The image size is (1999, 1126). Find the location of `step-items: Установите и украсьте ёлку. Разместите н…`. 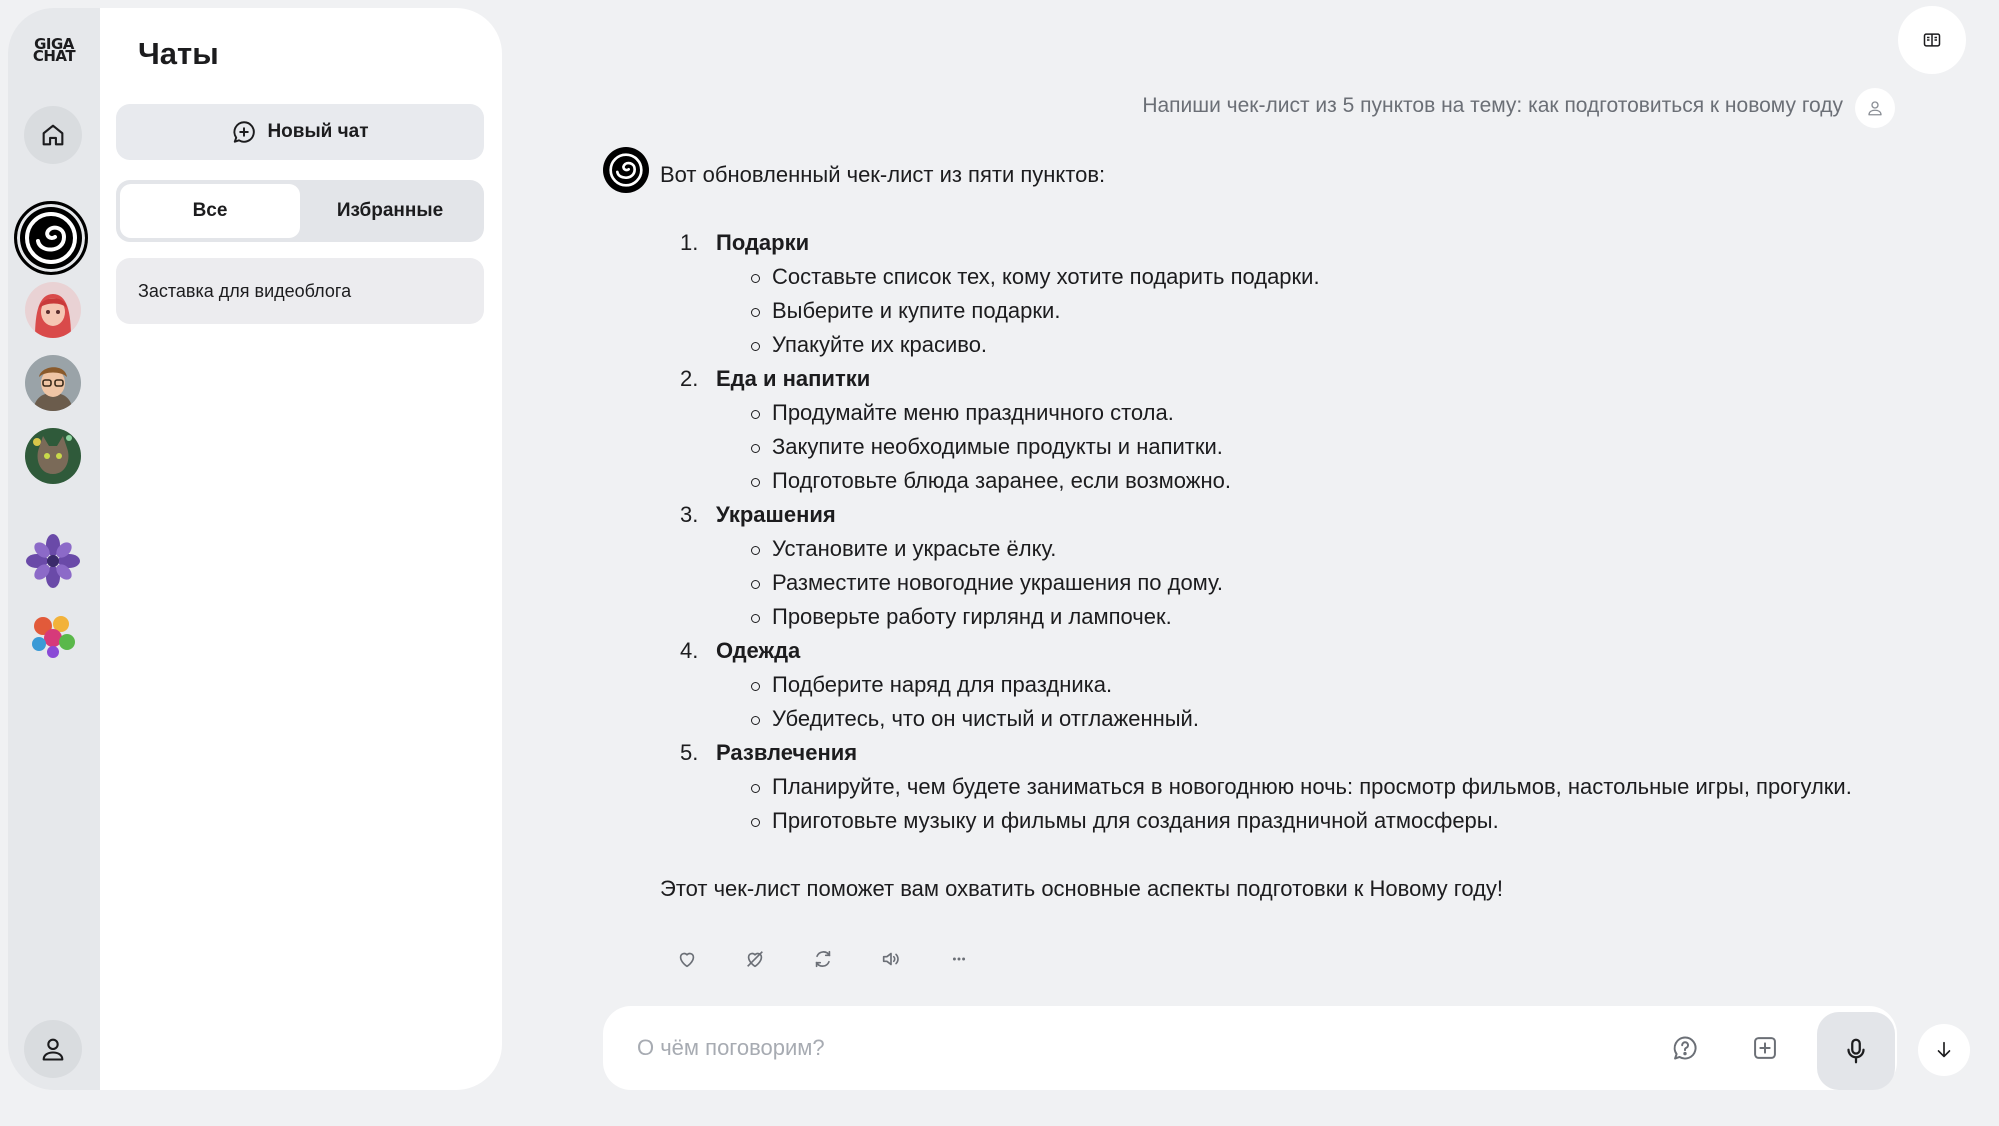

step-items: Установите и украсьте ёлку. Разместите н… is located at coordinates (1288, 583).